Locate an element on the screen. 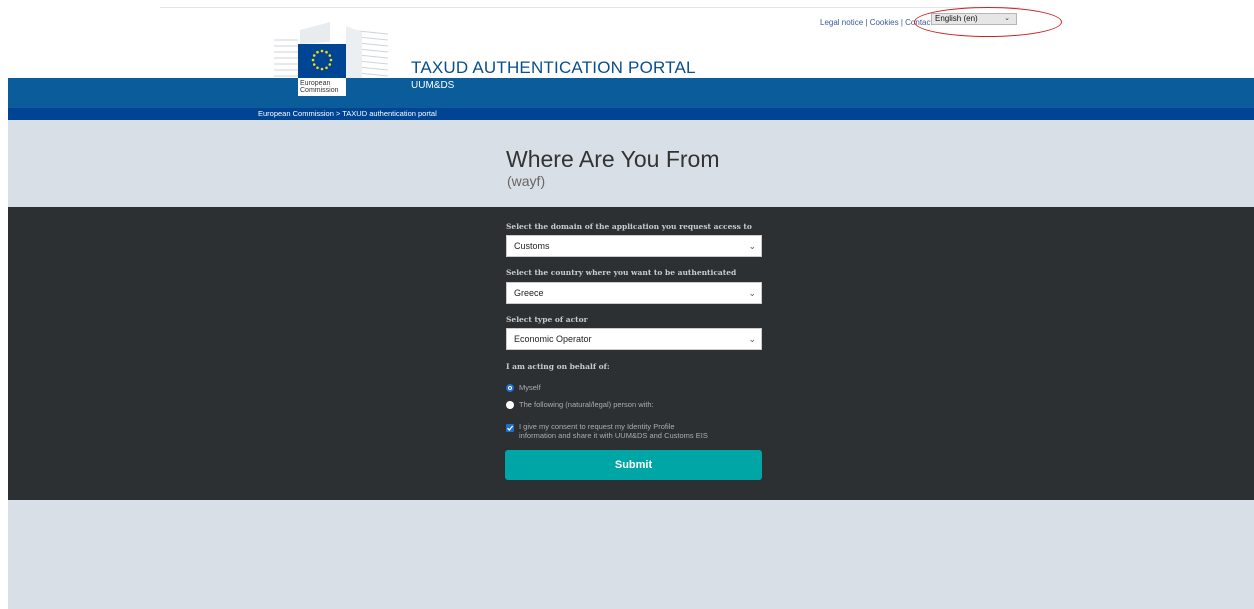 The width and height of the screenshot is (1254, 609). actor-select: Economic Operator ⌄ is located at coordinates (634, 339).